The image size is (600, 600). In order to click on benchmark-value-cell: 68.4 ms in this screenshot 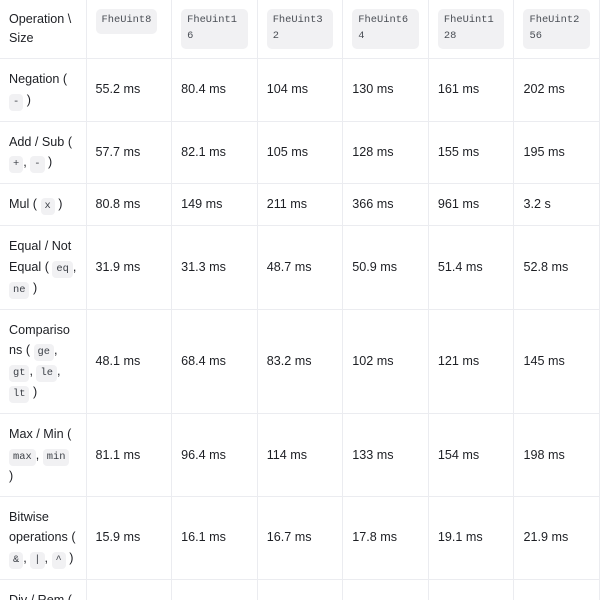, I will do `click(214, 362)`.